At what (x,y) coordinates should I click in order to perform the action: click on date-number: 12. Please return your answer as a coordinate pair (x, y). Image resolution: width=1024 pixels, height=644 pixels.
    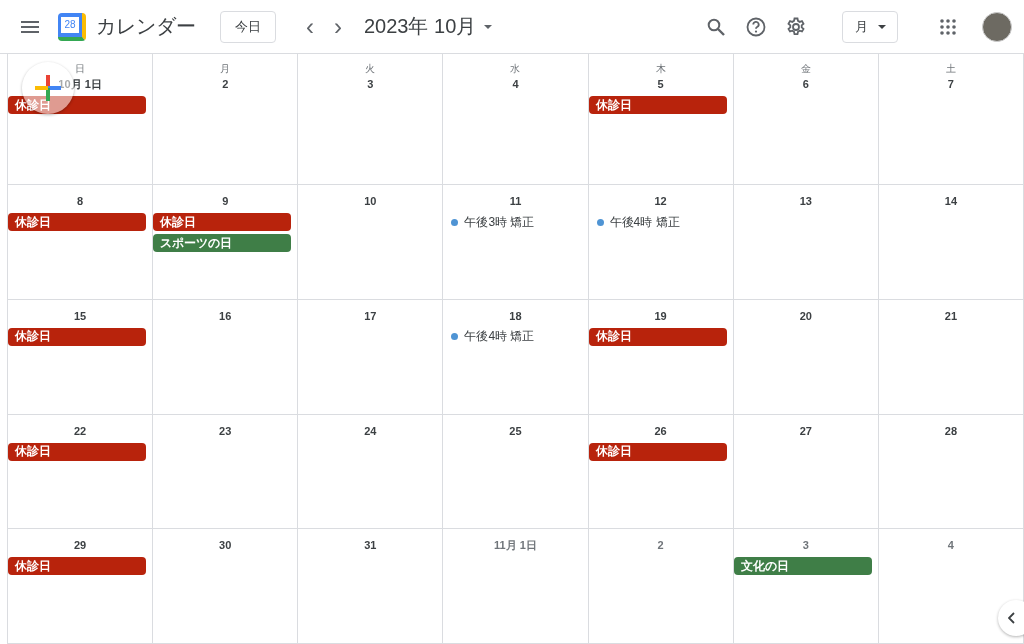
    Looking at the image, I should click on (660, 201).